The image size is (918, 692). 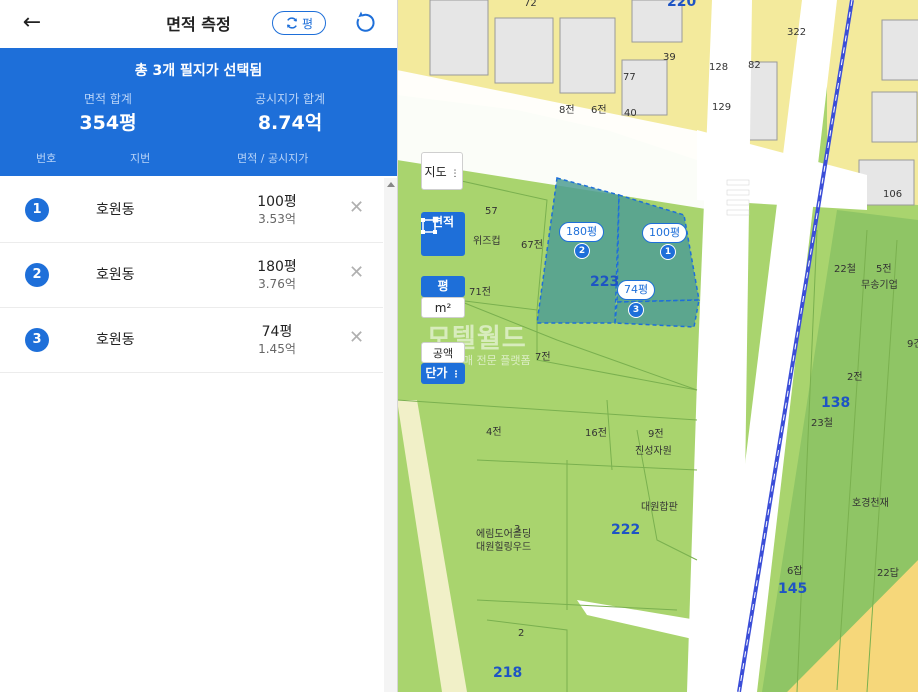 I want to click on lot-label: 8전, so click(x=567, y=110).